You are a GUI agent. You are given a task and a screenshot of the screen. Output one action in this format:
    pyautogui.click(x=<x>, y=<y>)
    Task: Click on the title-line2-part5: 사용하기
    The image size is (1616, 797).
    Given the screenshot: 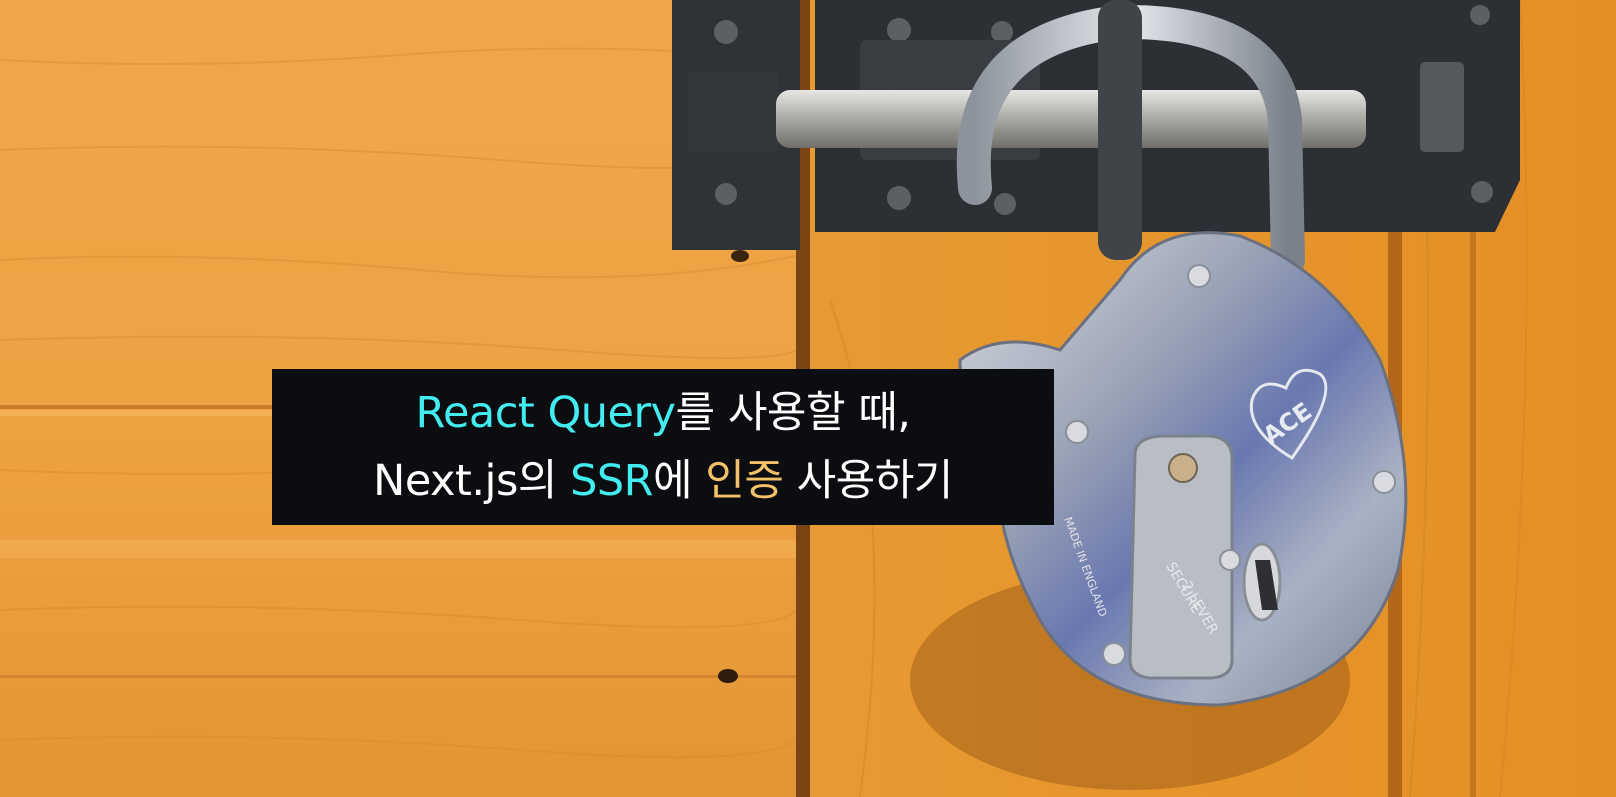 What is the action you would take?
    pyautogui.click(x=868, y=481)
    